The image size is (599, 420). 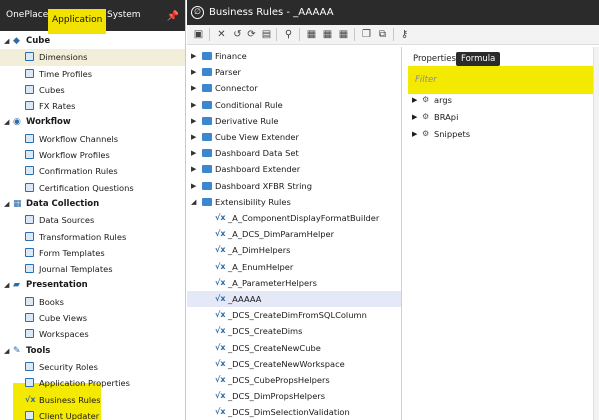 I want to click on folder-dashboard-data-set: ▶ Dashboard Data Set, so click(x=294, y=153).